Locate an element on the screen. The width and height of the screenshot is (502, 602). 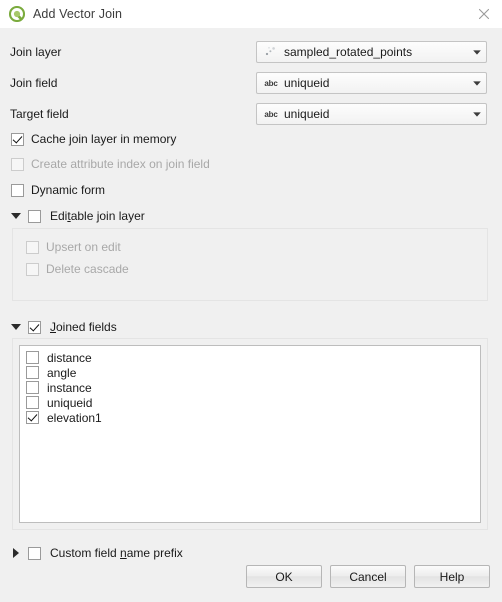
editable-join-layer-subgroup: Upsert on edit Delete cascade is located at coordinates (250, 264).